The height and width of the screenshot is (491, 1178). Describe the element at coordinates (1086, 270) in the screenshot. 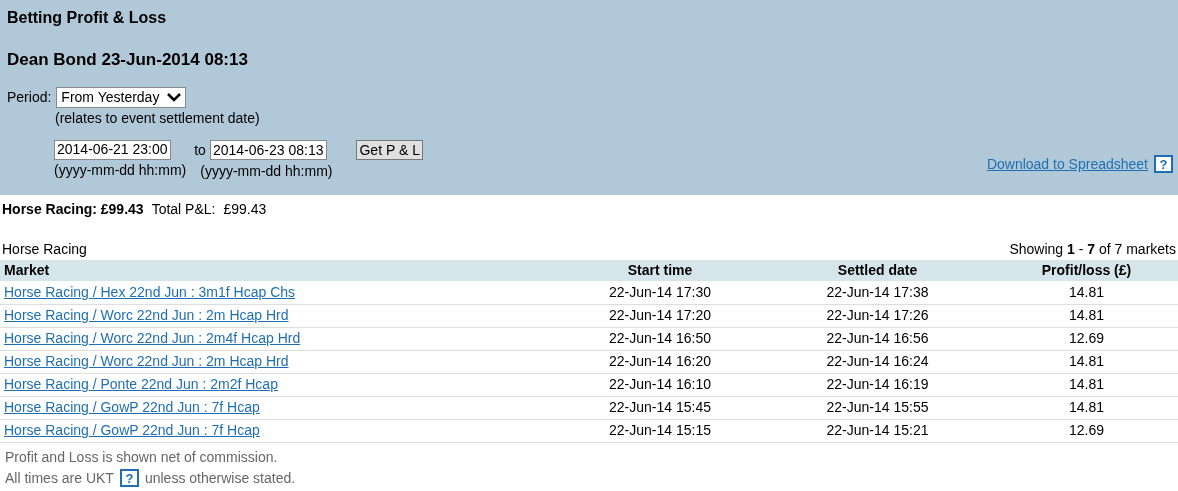

I see `column-header: Profit/loss (£)` at that location.